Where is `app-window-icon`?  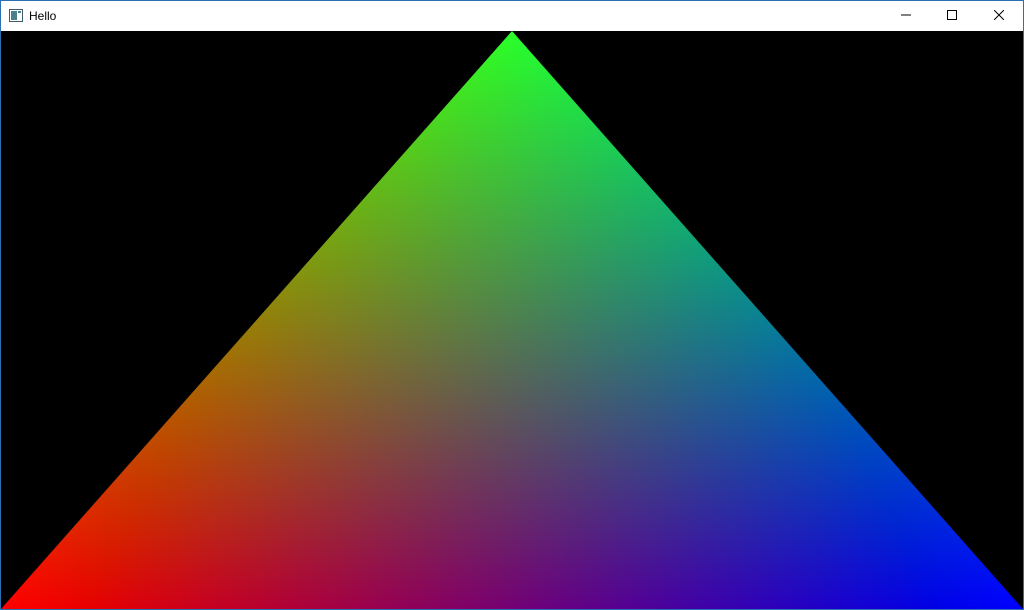
app-window-icon is located at coordinates (16, 15).